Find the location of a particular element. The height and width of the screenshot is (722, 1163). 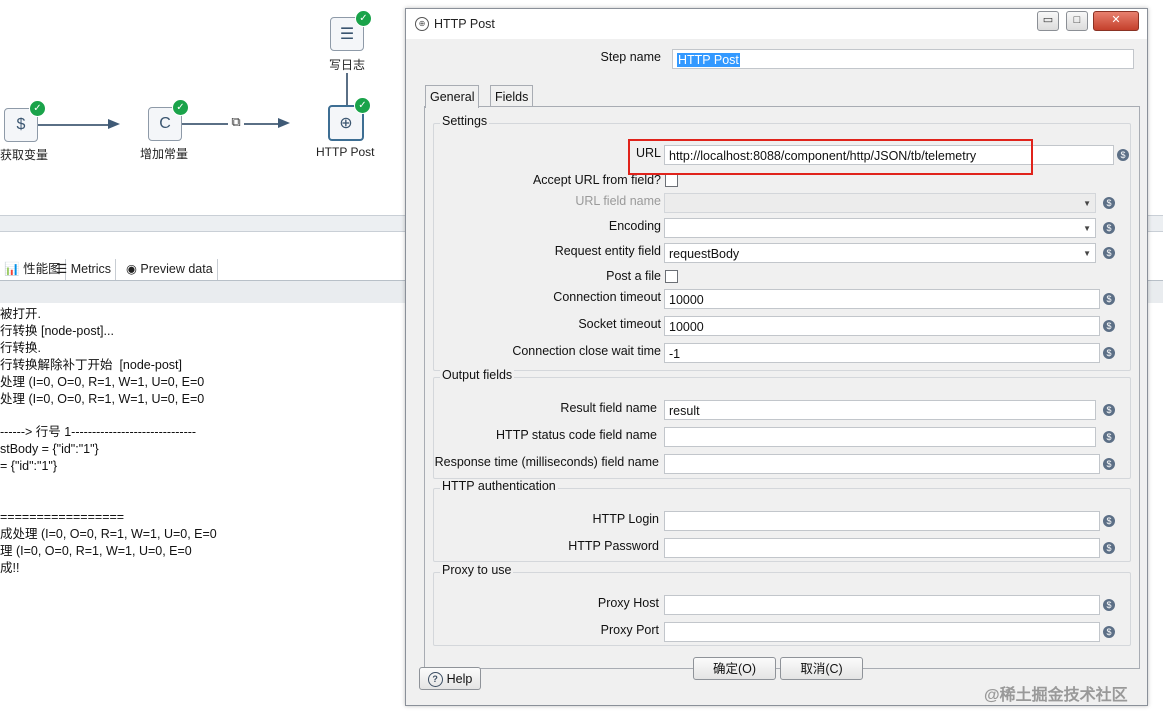

cancel-button: 取消(C) is located at coordinates (821, 668).